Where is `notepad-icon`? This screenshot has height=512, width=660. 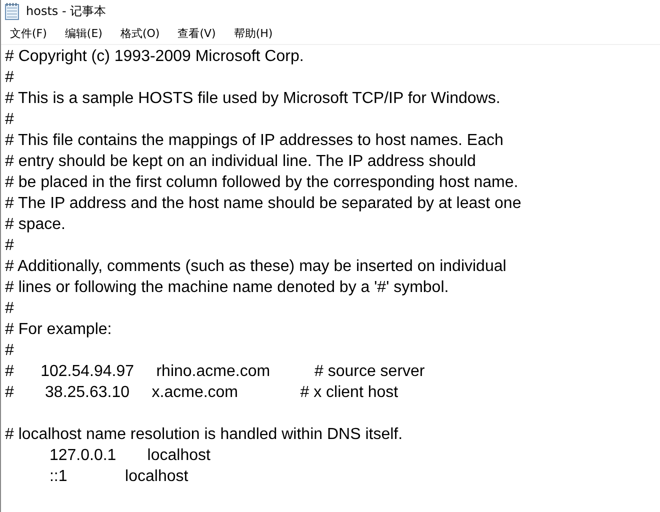 notepad-icon is located at coordinates (12, 11).